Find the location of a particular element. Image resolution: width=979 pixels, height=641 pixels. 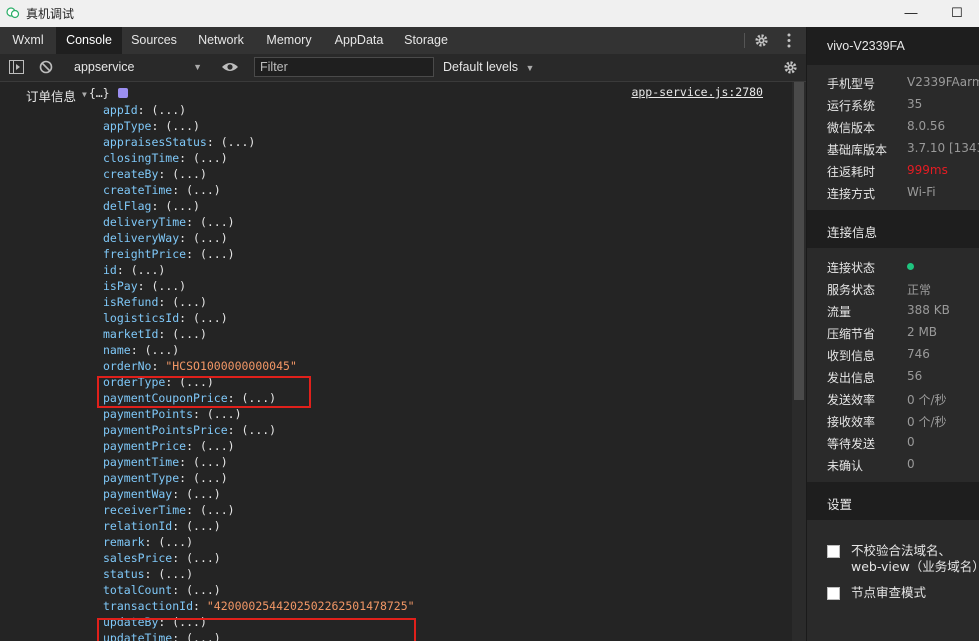

property-key: paymentPrice is located at coordinates (145, 446).